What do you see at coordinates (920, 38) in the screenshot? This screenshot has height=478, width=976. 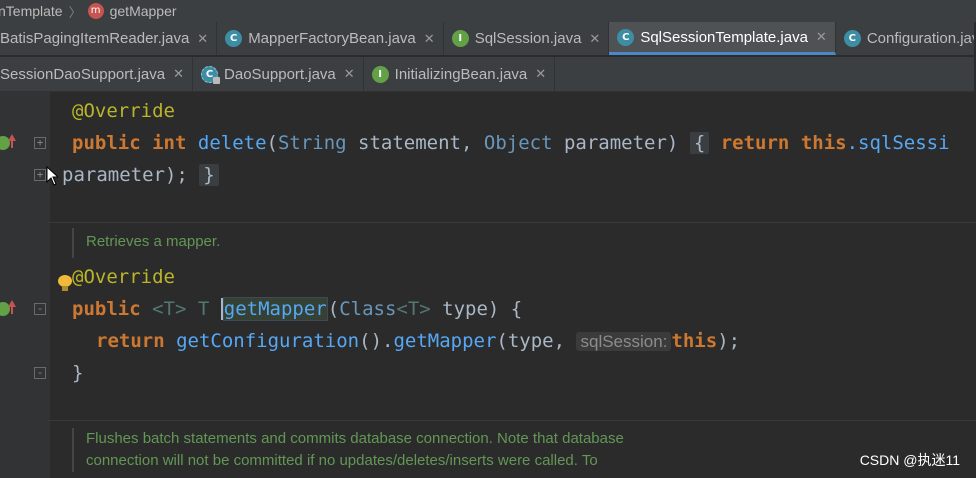 I see `tab-label: Configuration.java` at bounding box center [920, 38].